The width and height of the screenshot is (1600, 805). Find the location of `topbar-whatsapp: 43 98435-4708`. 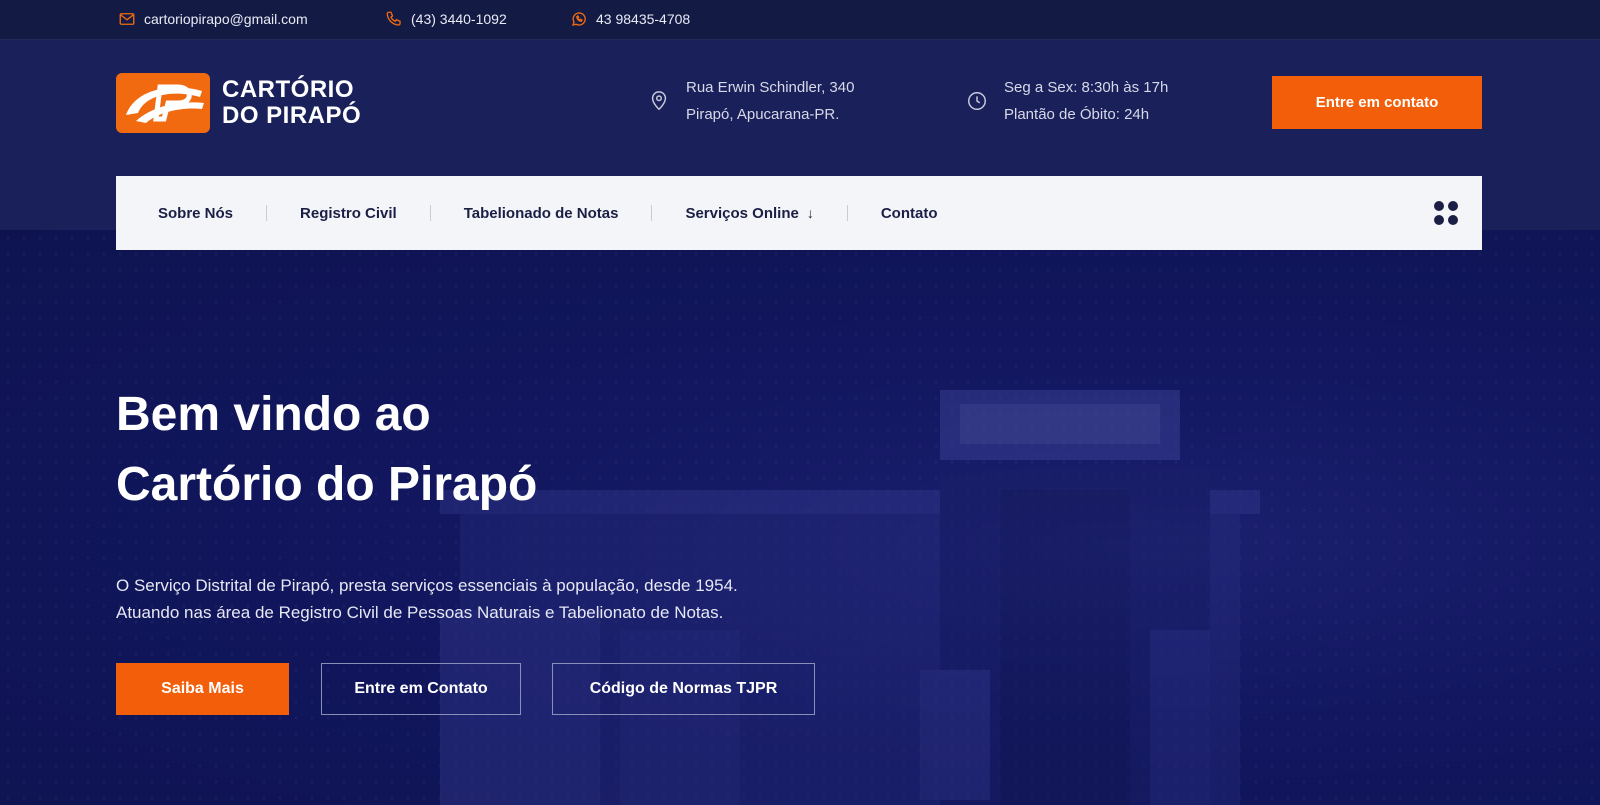

topbar-whatsapp: 43 98435-4708 is located at coordinates (630, 19).